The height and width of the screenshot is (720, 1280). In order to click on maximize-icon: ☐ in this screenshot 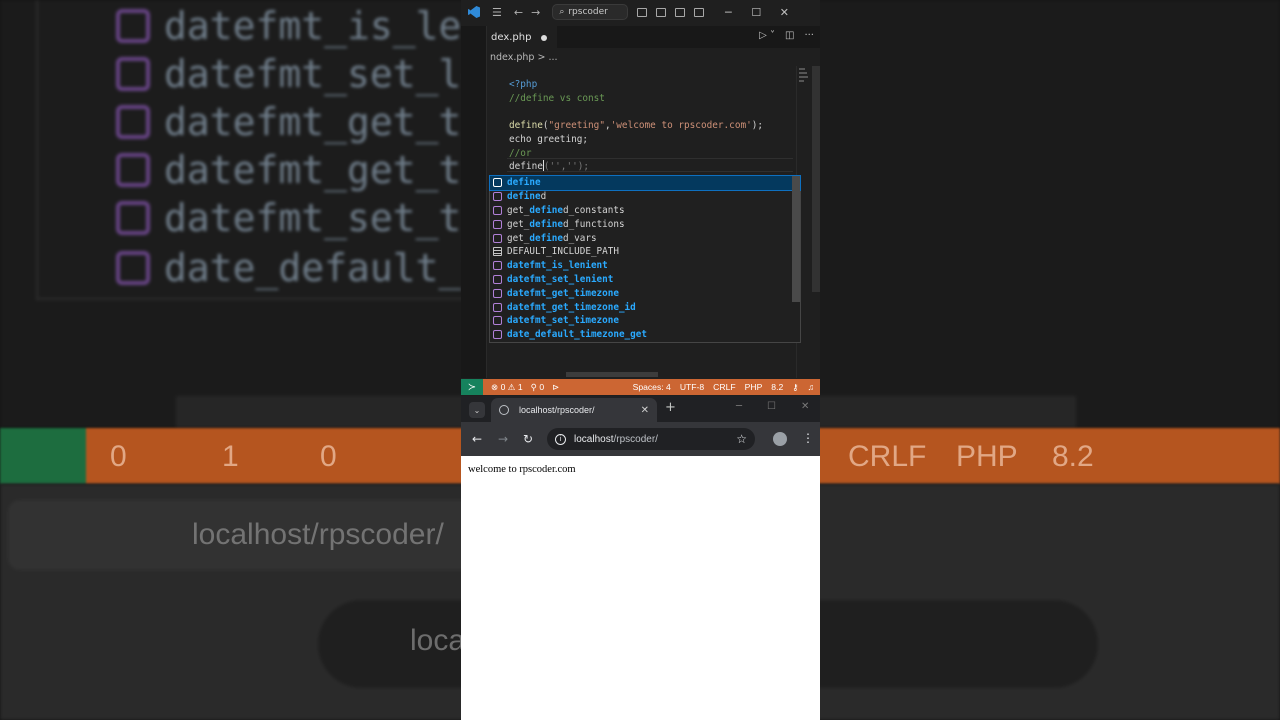, I will do `click(756, 12)`.